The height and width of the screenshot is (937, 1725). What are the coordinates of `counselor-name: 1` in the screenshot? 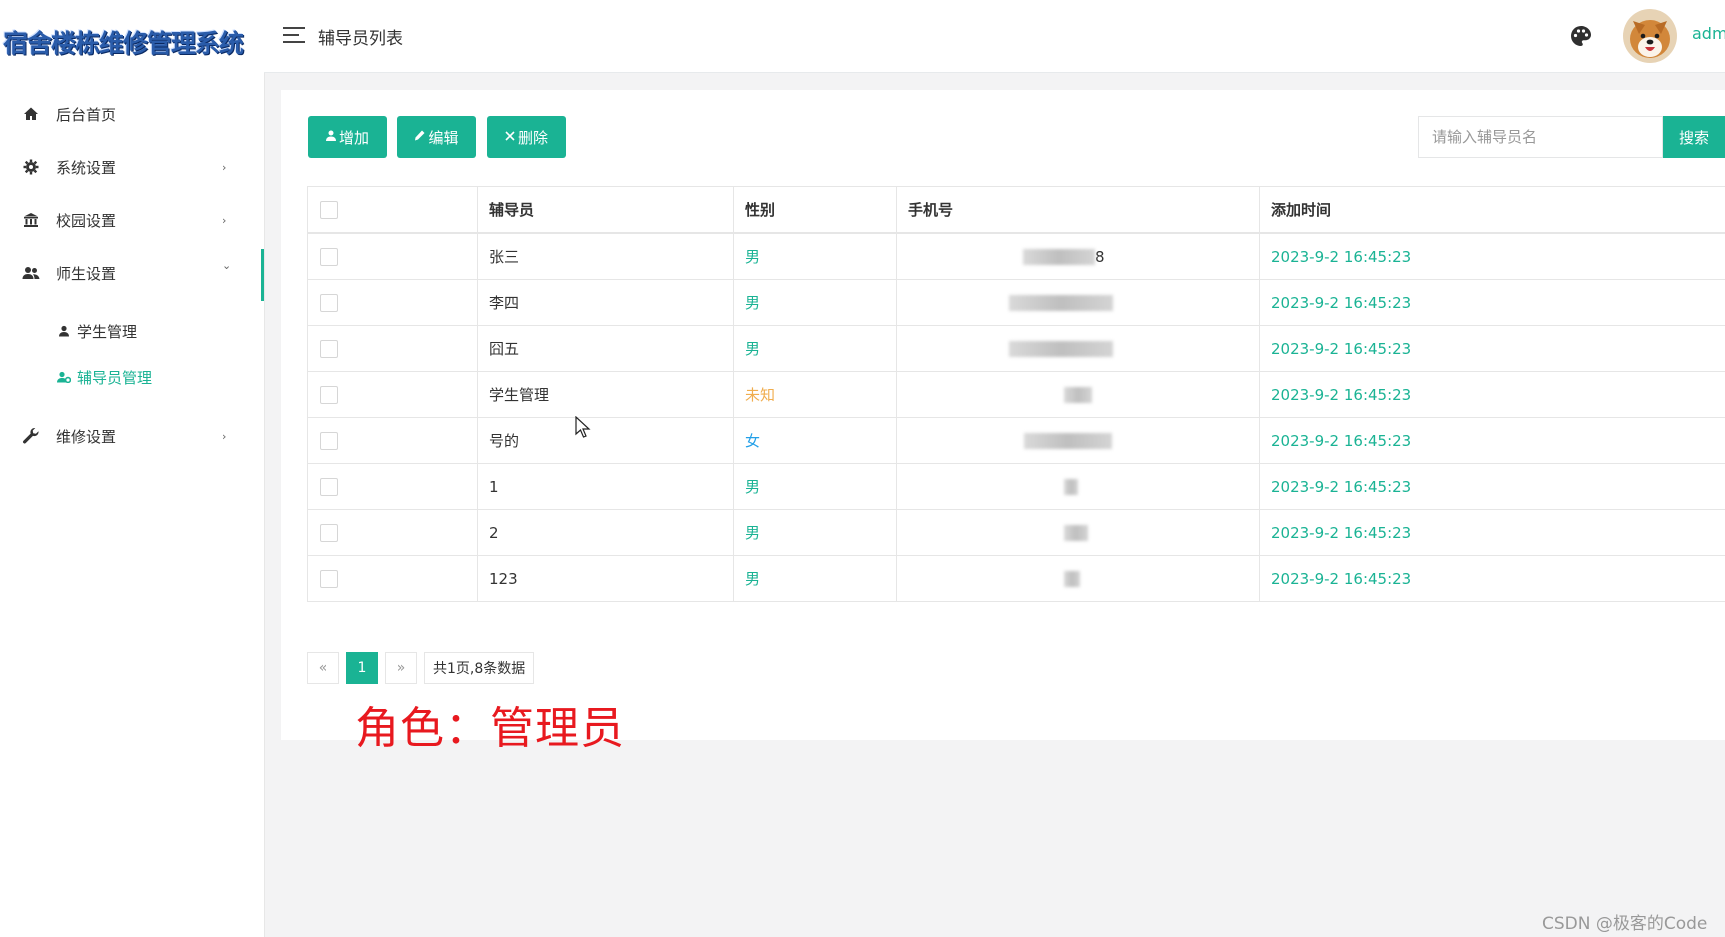 It's located at (605, 486).